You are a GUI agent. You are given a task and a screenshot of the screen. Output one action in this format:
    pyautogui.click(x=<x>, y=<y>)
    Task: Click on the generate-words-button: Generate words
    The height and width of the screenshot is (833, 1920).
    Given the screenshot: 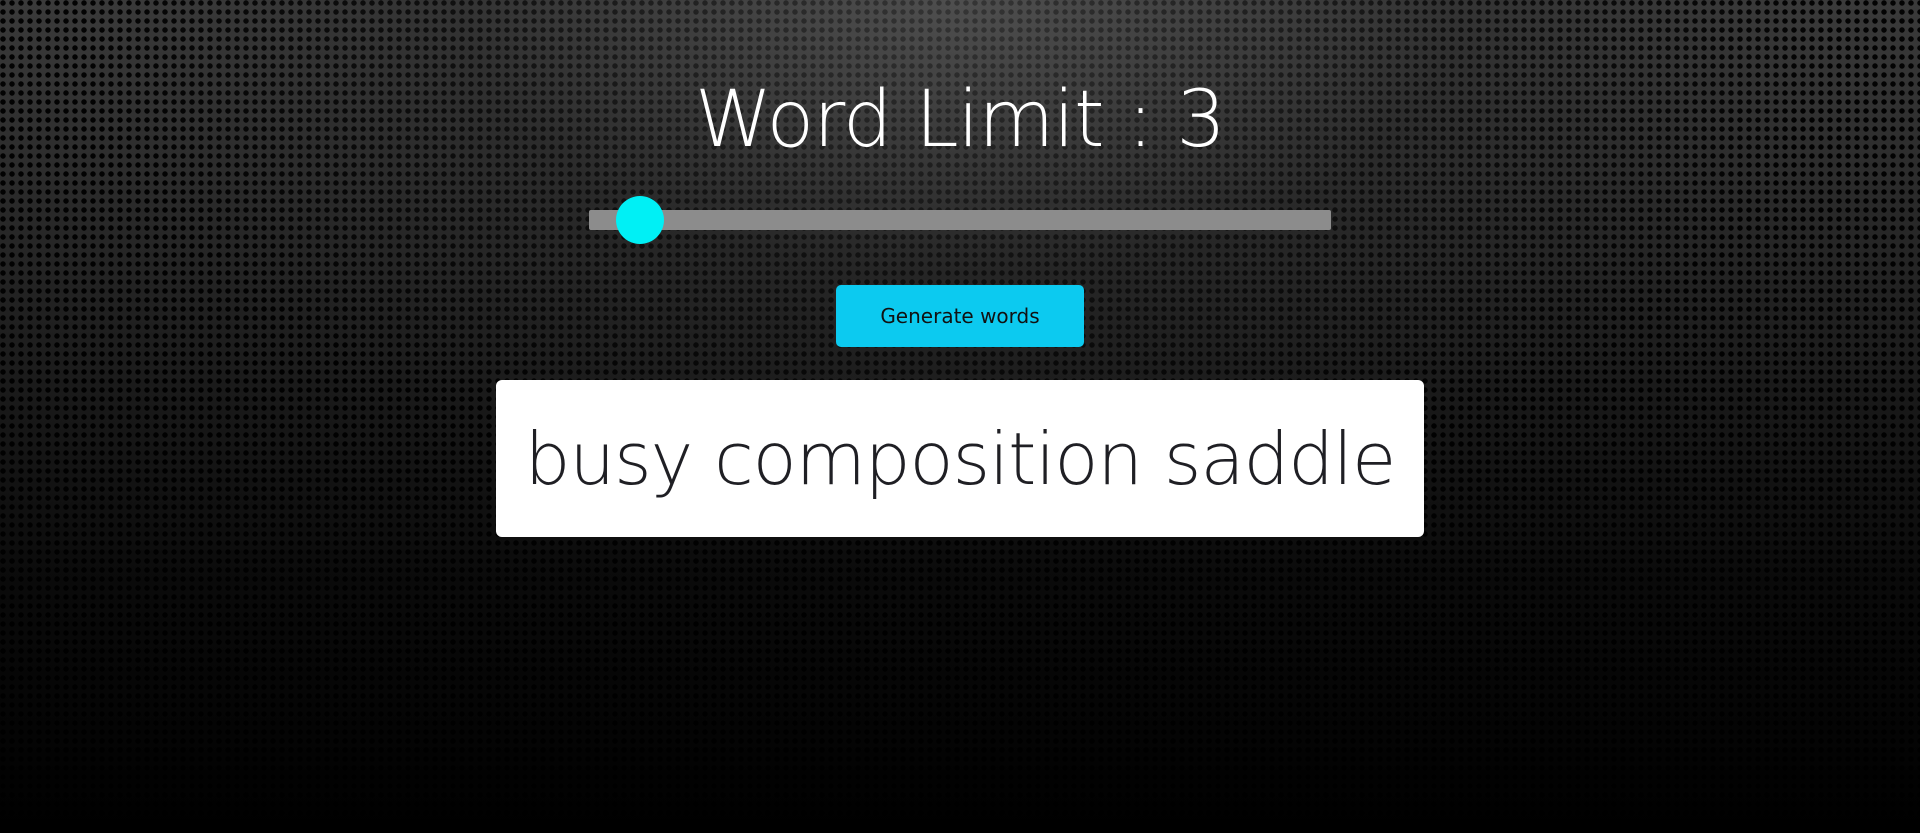 What is the action you would take?
    pyautogui.click(x=960, y=316)
    